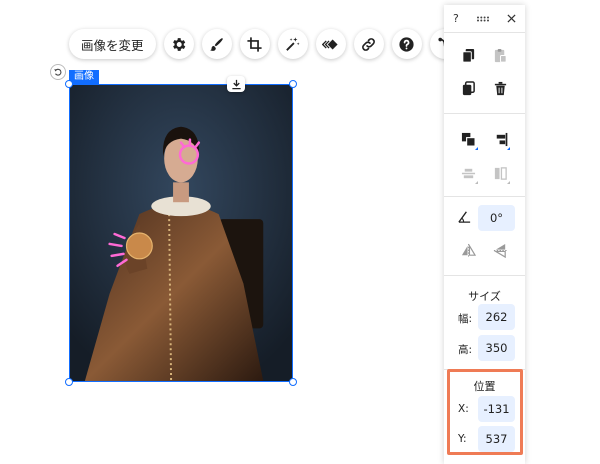 The width and height of the screenshot is (600, 464). I want to click on height-field: 350, so click(496, 348).